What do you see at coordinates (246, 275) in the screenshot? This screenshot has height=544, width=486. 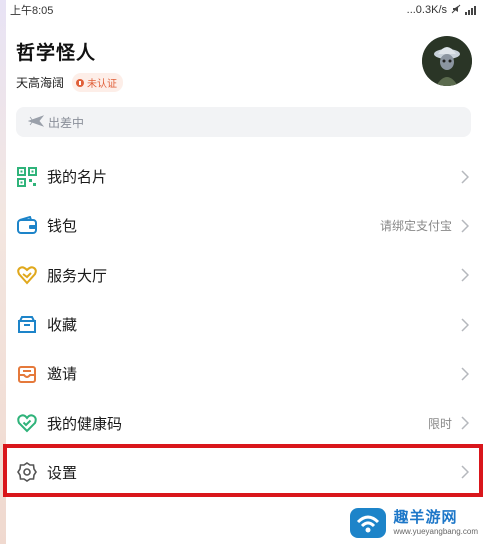 I see `menu-item-service-hall: 服务大厅` at bounding box center [246, 275].